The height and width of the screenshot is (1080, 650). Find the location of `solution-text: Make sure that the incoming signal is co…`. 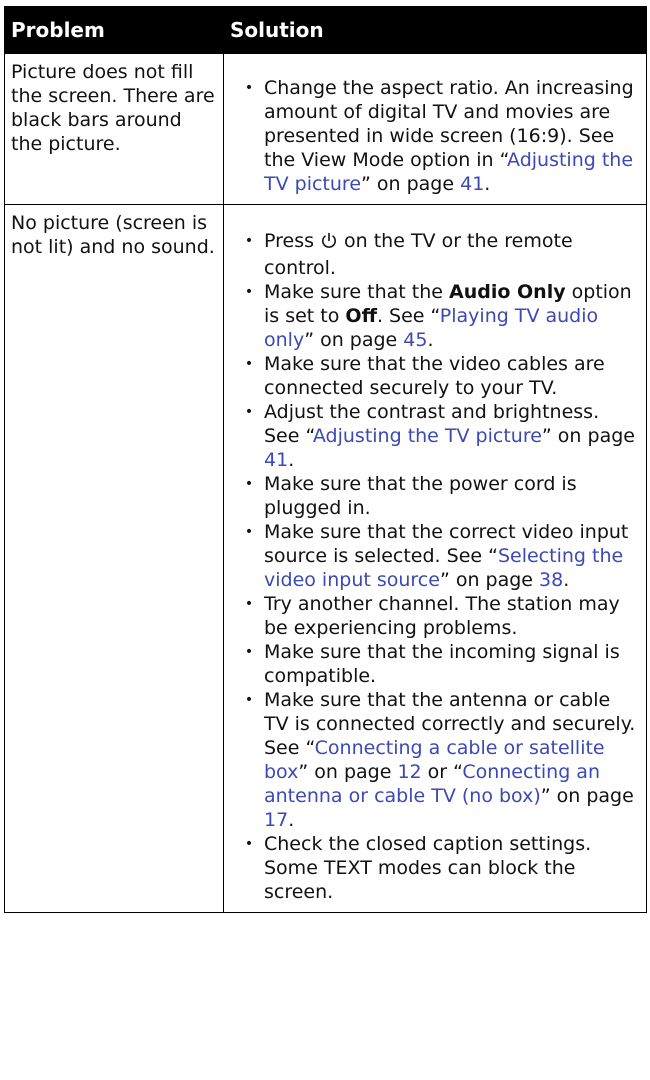

solution-text: Make sure that the incoming signal is co… is located at coordinates (442, 664).